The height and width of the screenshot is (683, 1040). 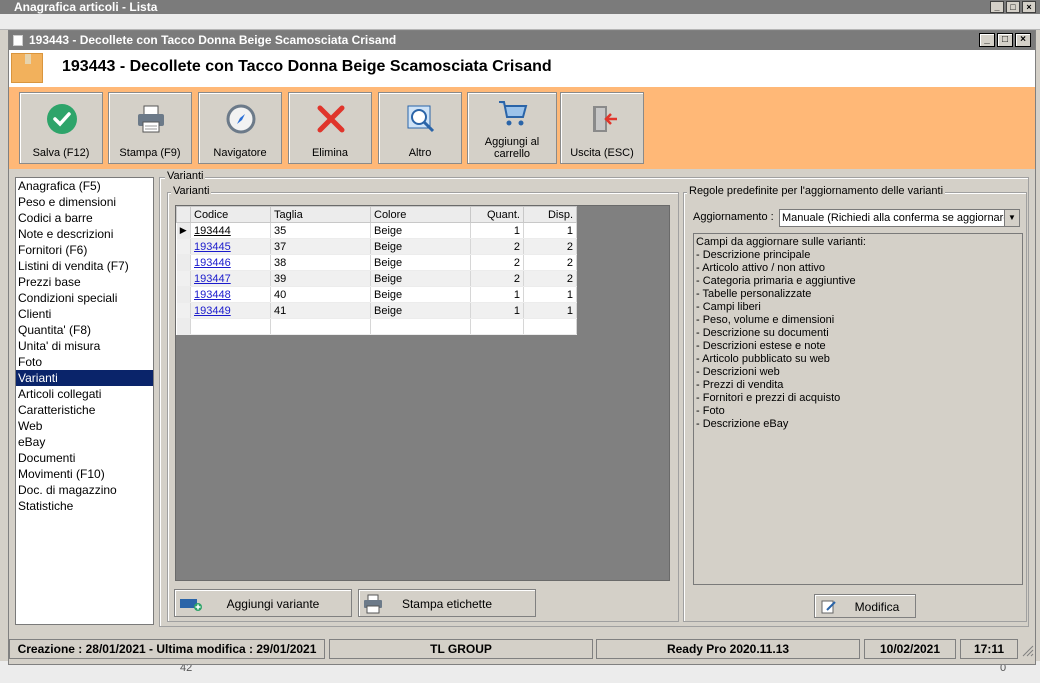 What do you see at coordinates (61, 128) in the screenshot?
I see `save-button: Salva (F12)` at bounding box center [61, 128].